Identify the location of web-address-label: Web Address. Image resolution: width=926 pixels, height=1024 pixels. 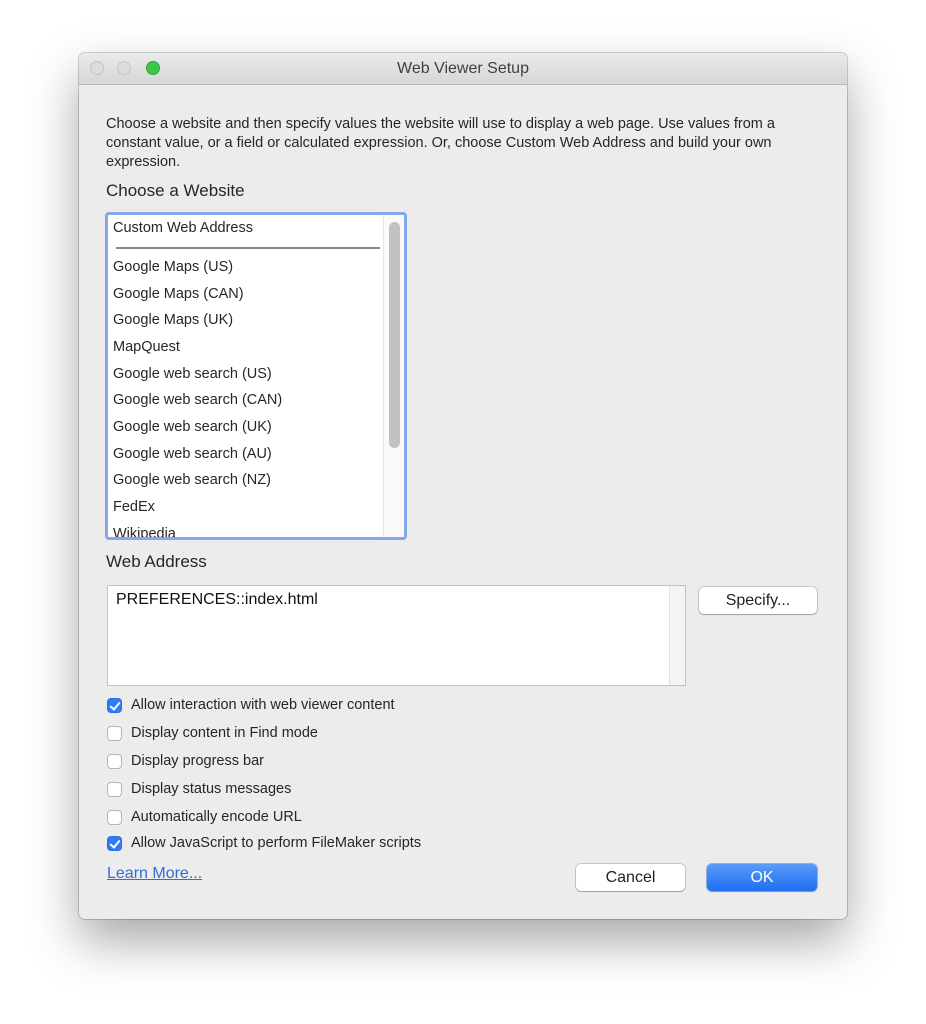
(156, 561).